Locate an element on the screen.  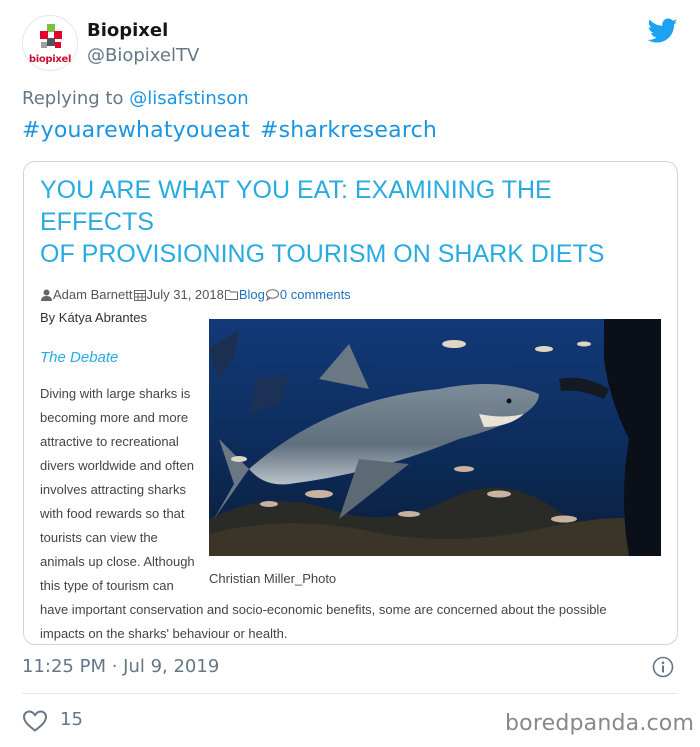
hashtag-youarewhatyoueat: #youarewhatyoueat is located at coordinates (136, 130).